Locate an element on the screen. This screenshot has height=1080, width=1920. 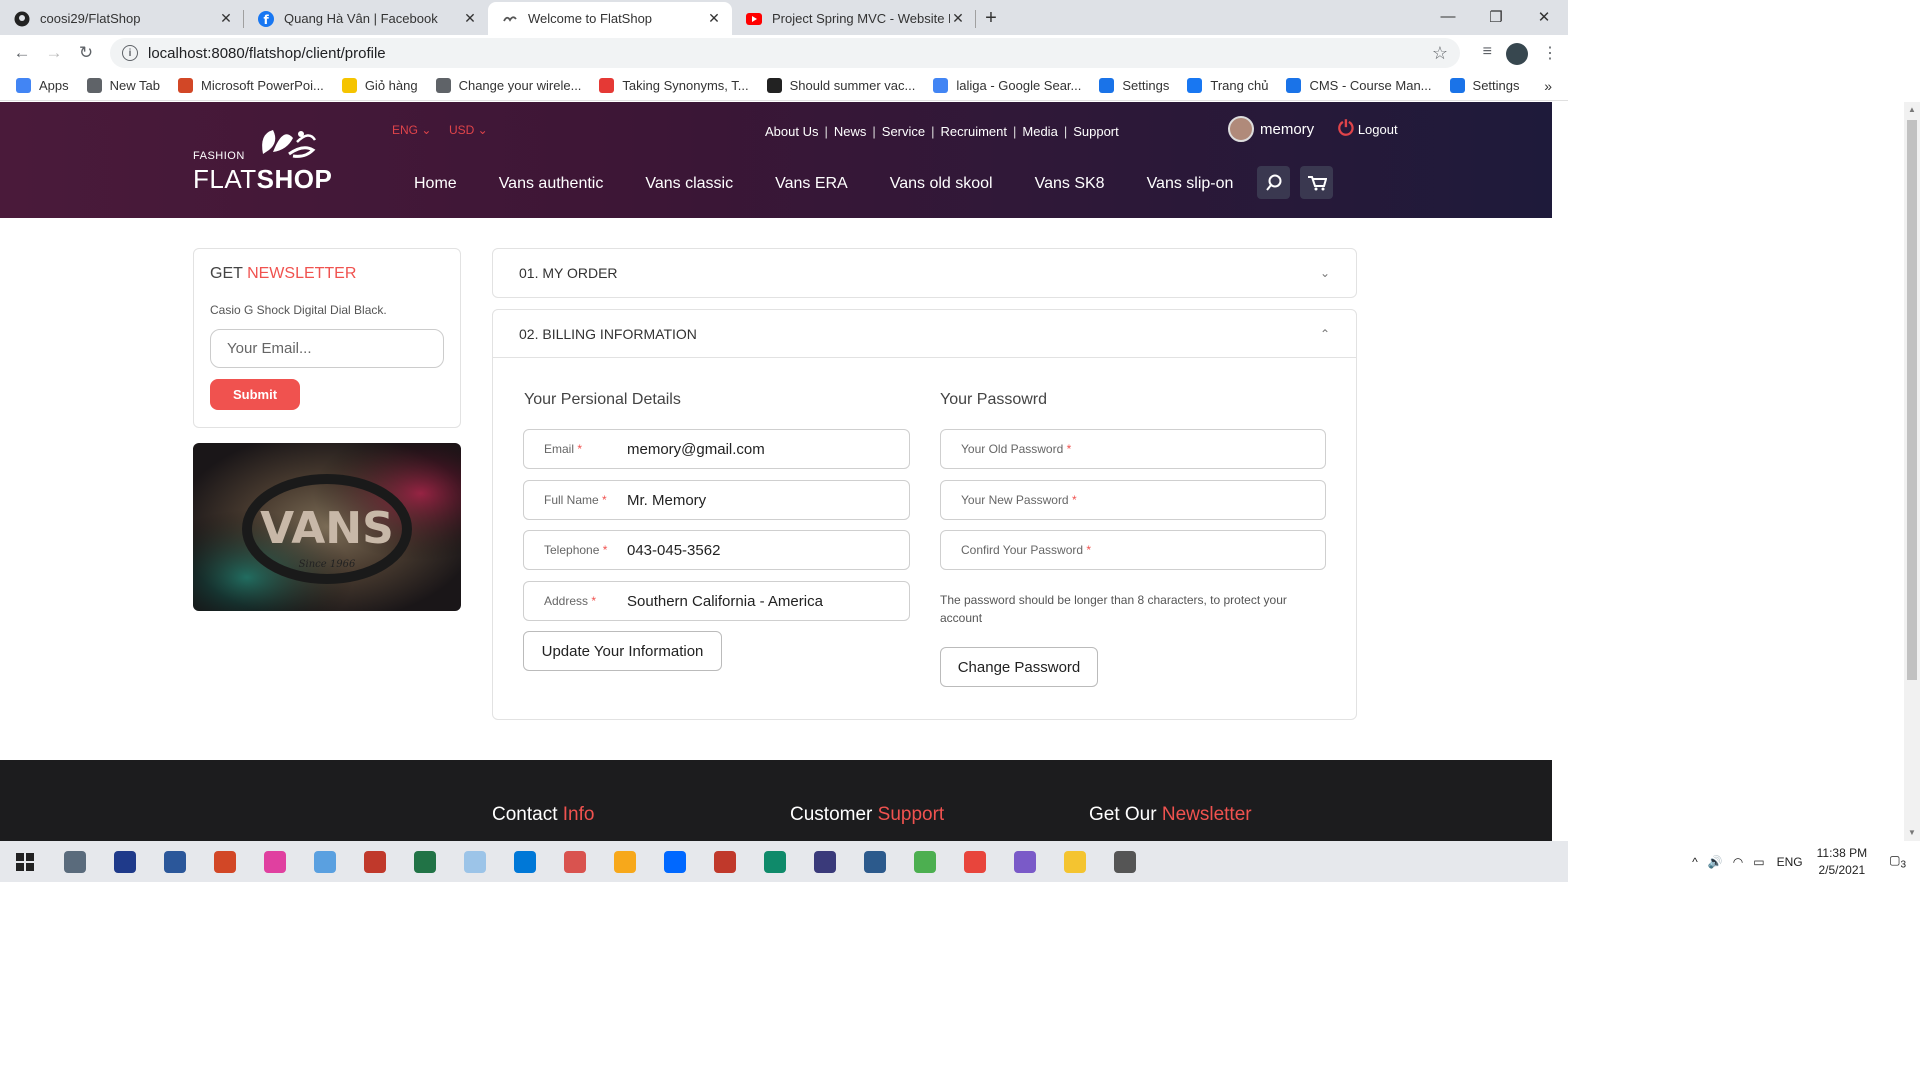
logout-button: ⏻ Logout is located at coordinates (1368, 129).